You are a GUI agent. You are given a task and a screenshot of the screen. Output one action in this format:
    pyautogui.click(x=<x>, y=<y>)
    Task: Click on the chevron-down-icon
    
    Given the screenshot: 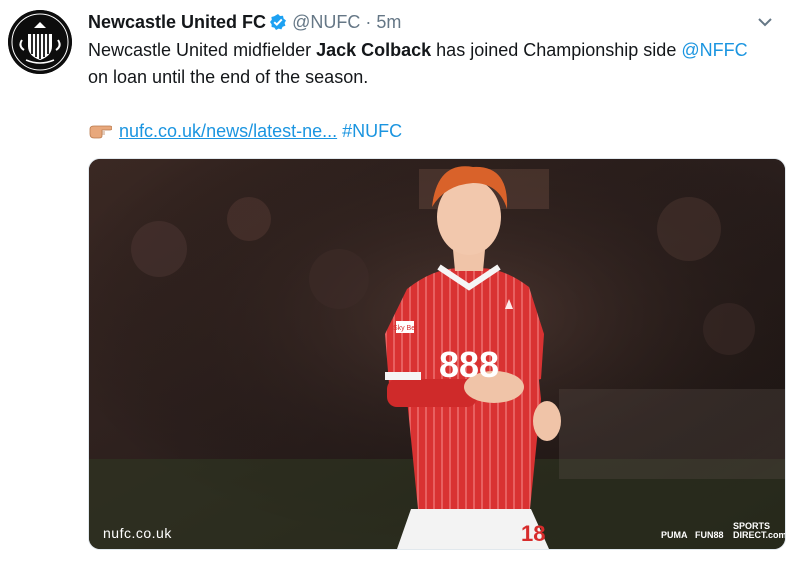 What is the action you would take?
    pyautogui.click(x=765, y=25)
    